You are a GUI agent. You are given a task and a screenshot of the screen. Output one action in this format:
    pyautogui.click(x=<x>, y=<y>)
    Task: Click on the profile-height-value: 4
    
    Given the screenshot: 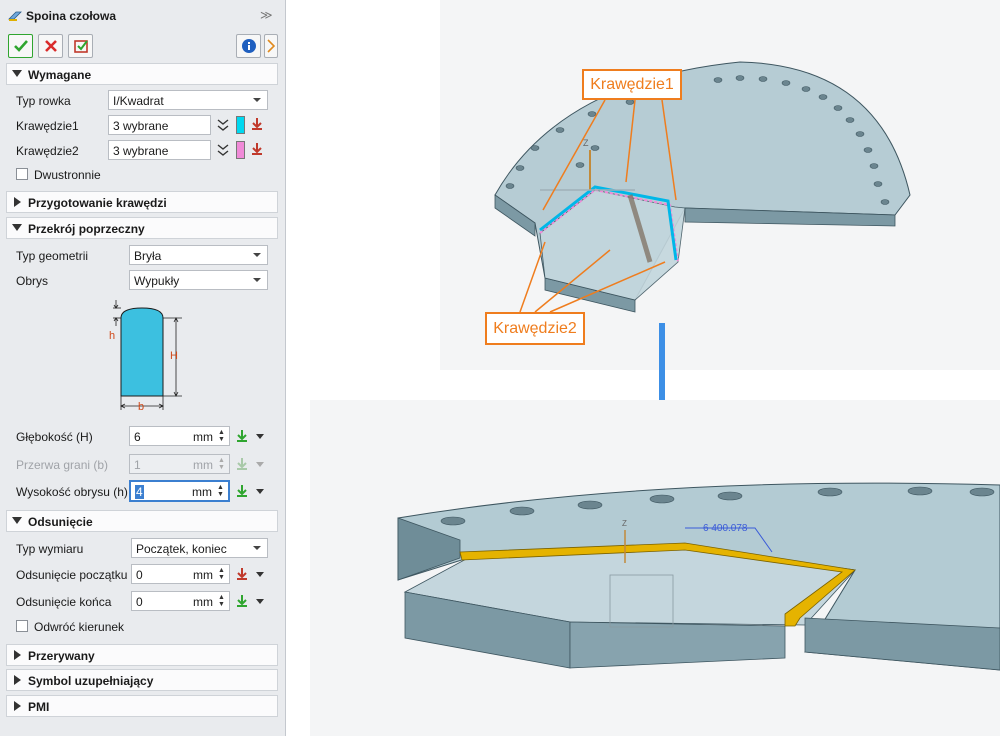 What is the action you would take?
    pyautogui.click(x=139, y=492)
    